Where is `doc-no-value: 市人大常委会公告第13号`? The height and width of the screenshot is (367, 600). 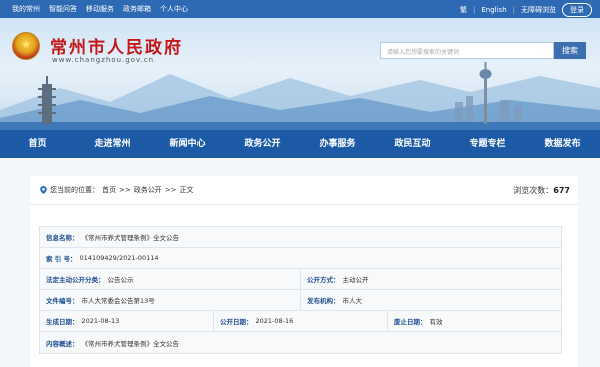 doc-no-value: 市人大常委会公告第13号 is located at coordinates (118, 301).